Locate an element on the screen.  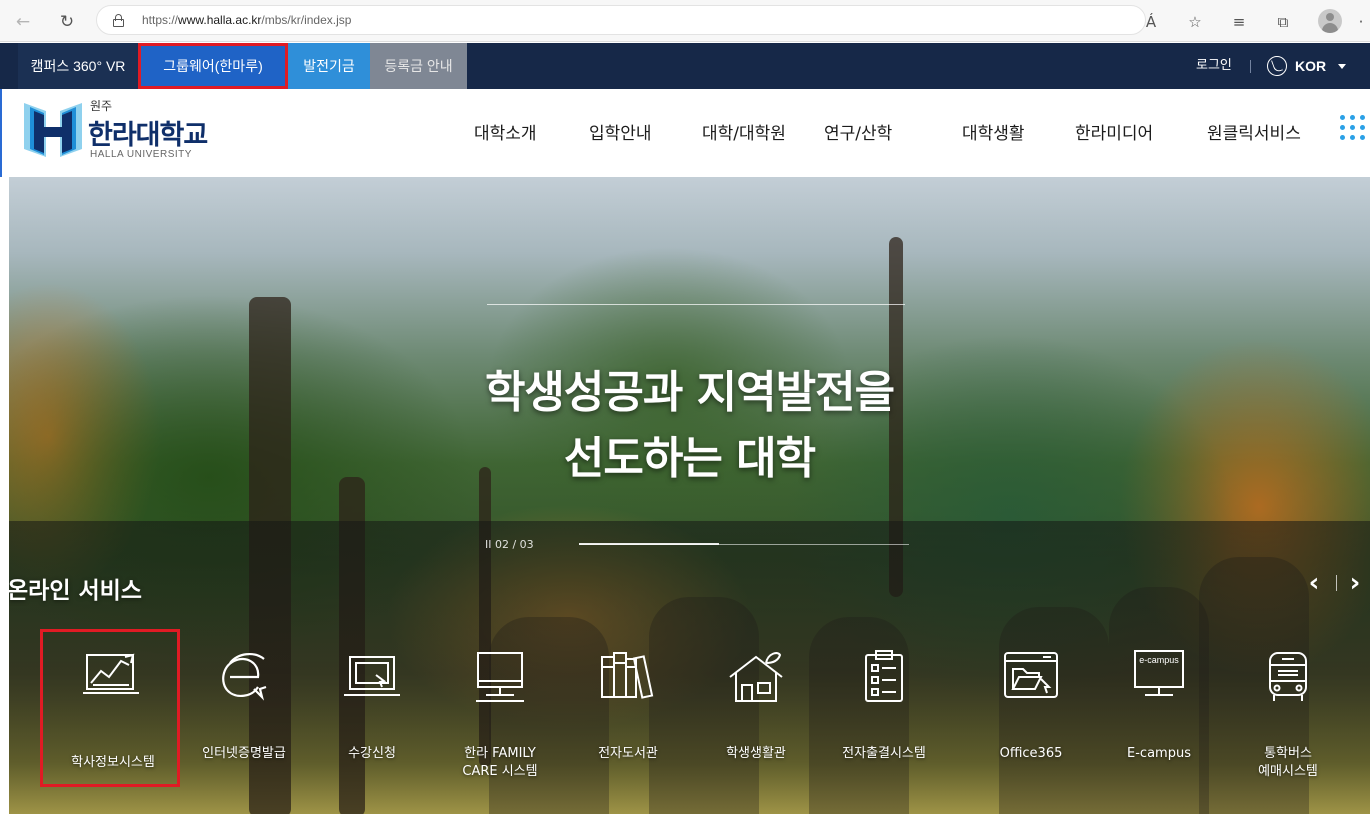
halla-h-logo-icon is located at coordinates (53, 130).